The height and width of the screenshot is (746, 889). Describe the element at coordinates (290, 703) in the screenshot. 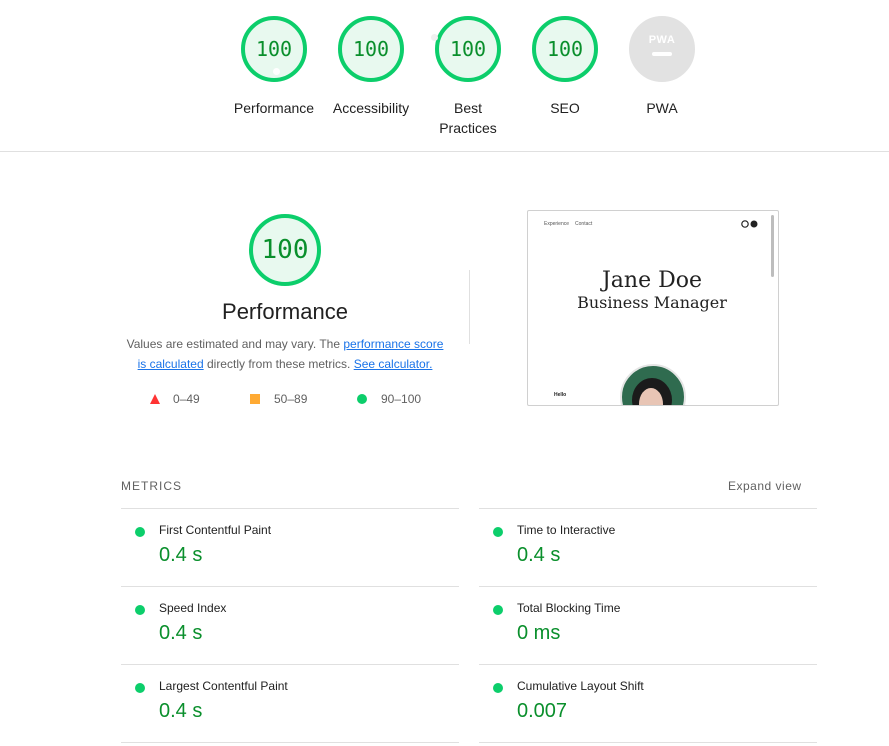

I see `metric-lcp: Largest Contentful Paint 0.4 s` at that location.